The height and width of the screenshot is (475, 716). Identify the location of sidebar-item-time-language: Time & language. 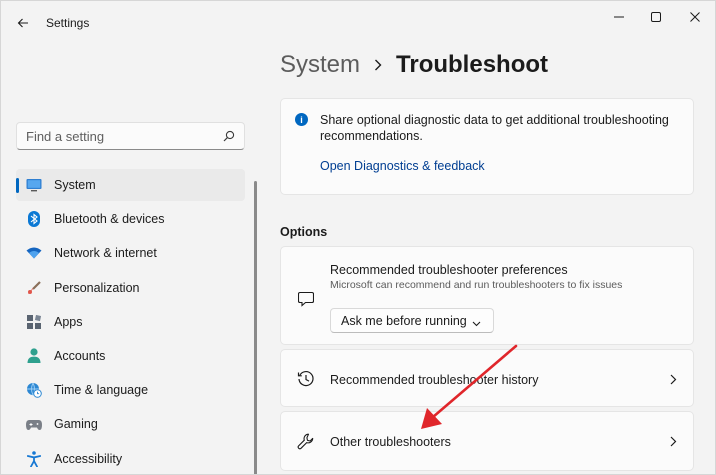
(130, 390).